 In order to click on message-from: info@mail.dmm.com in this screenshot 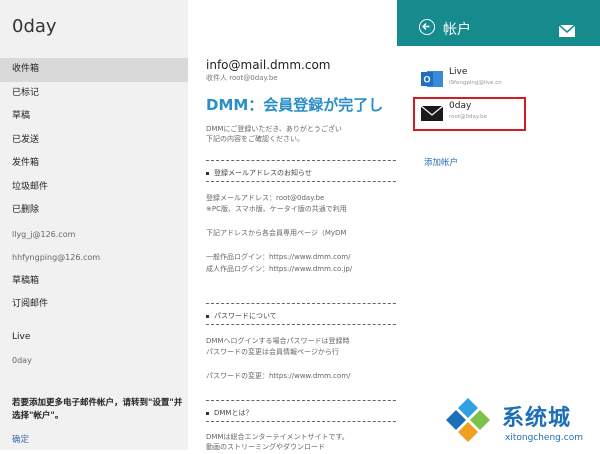, I will do `click(268, 65)`.